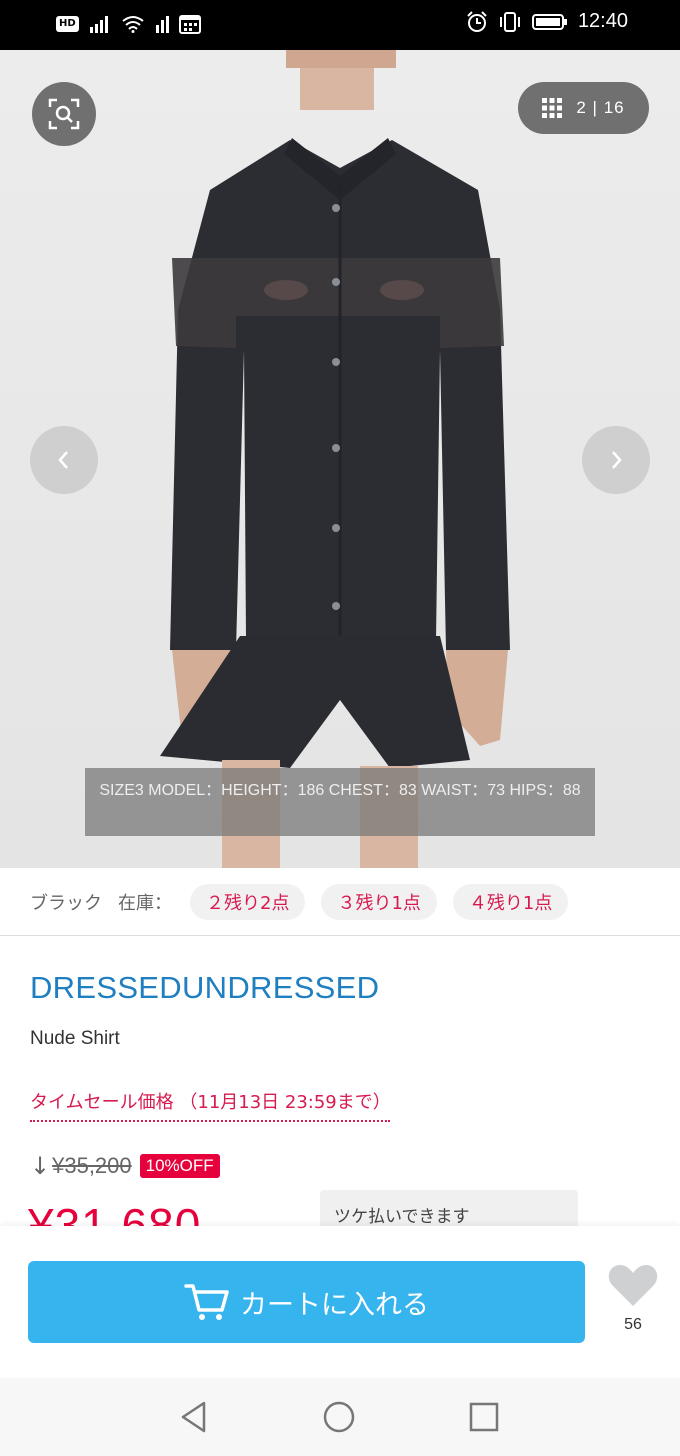 The image size is (680, 1456). I want to click on action-bar: カートに入れる 56, so click(340, 1302).